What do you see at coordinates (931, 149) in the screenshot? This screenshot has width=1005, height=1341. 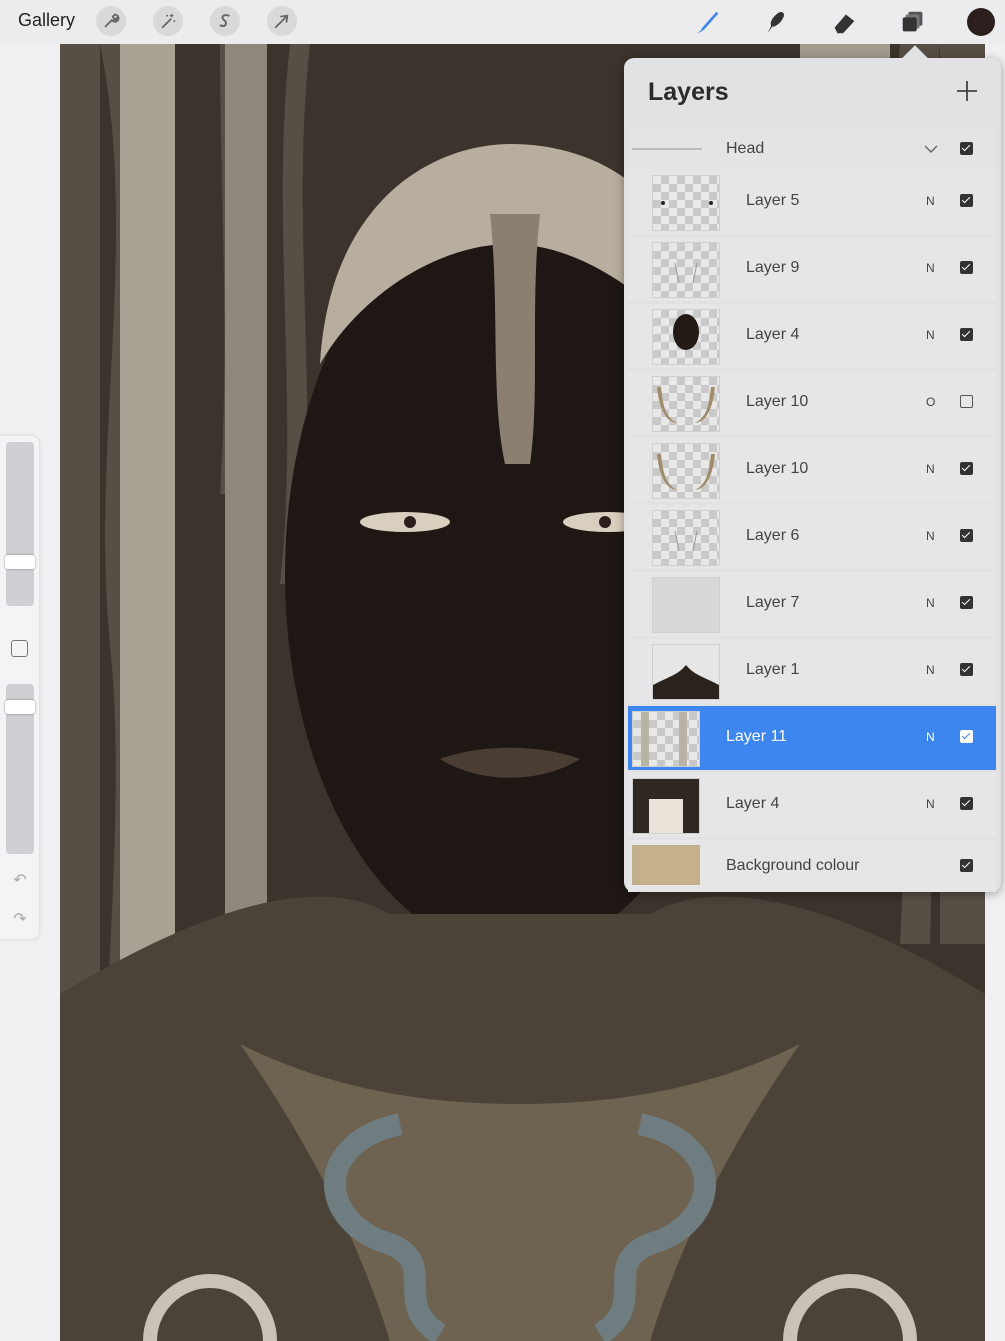 I see `chevron-down-icon` at bounding box center [931, 149].